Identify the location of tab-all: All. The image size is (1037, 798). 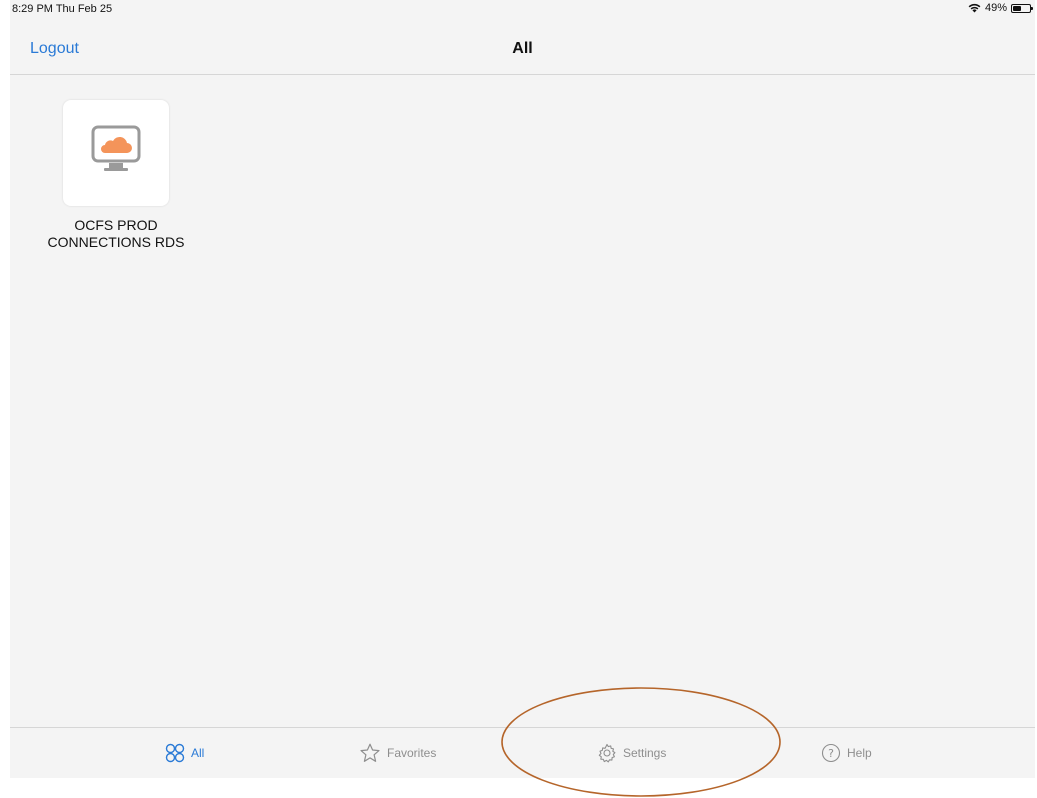
(184, 753).